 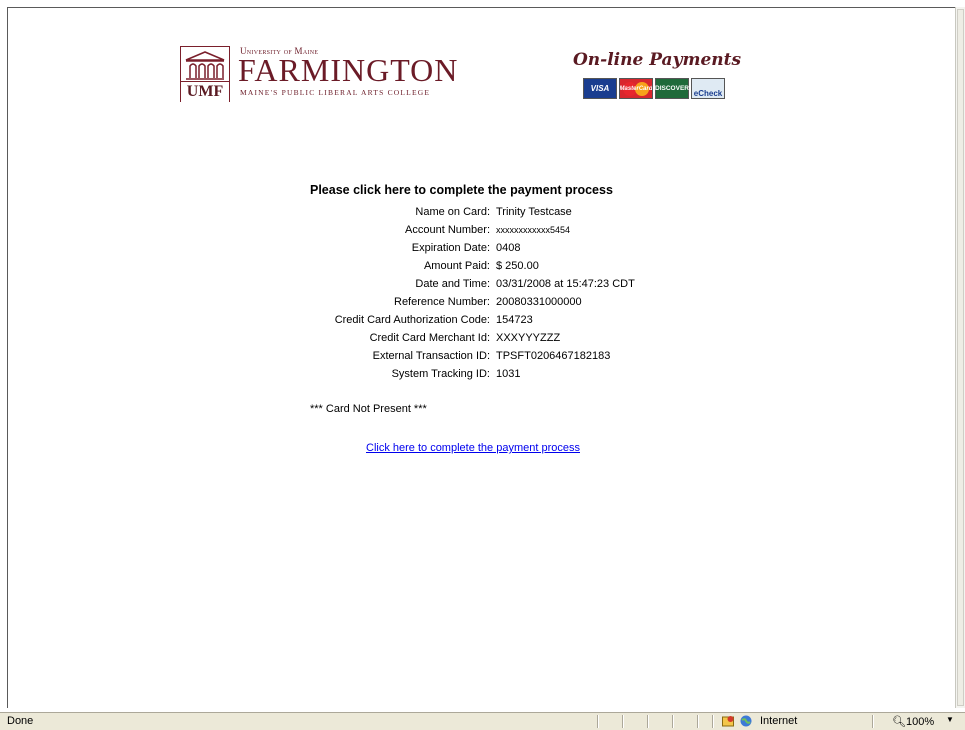 What do you see at coordinates (672, 88) in the screenshot?
I see `discover-icon: DISCOVER` at bounding box center [672, 88].